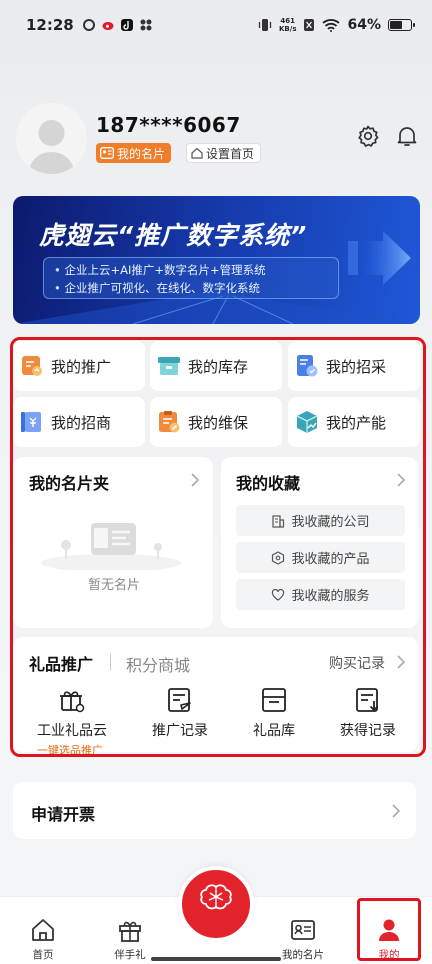 This screenshot has height=964, width=432. I want to click on promotion-brain-button, so click(216, 904).